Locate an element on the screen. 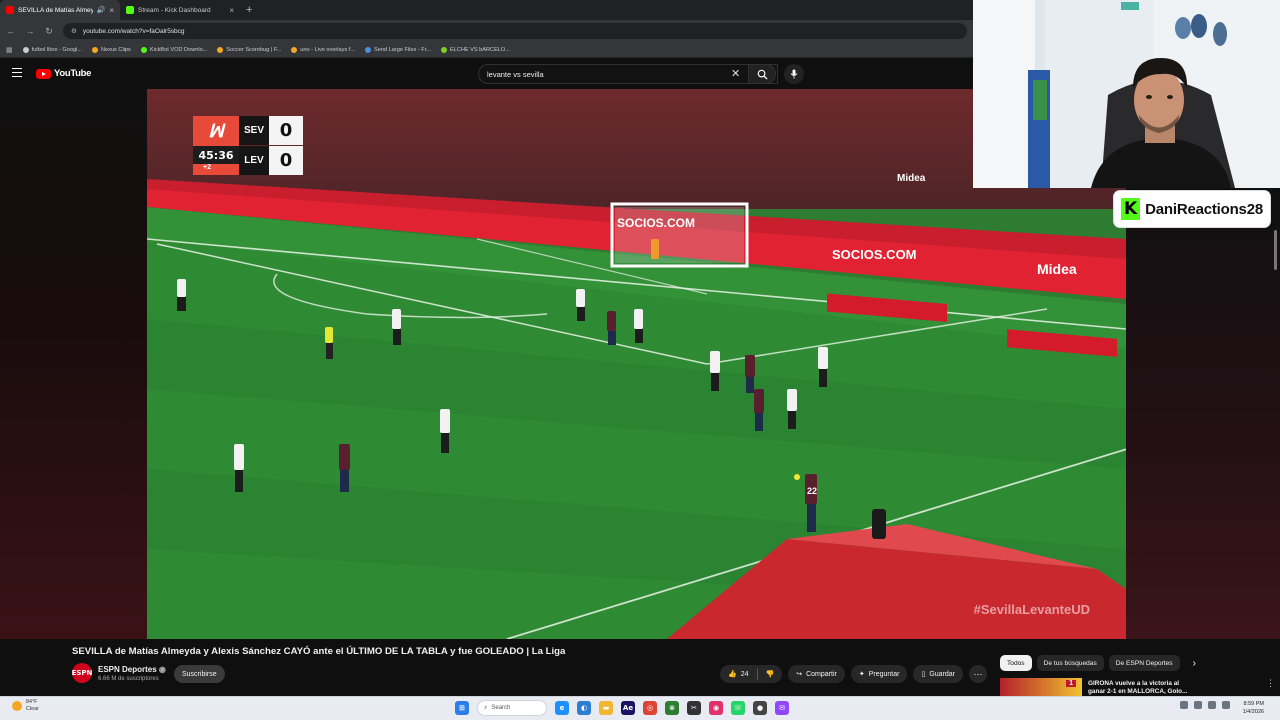 The image size is (1280, 720). bookmark-label: Nexus Clips is located at coordinates (116, 49).